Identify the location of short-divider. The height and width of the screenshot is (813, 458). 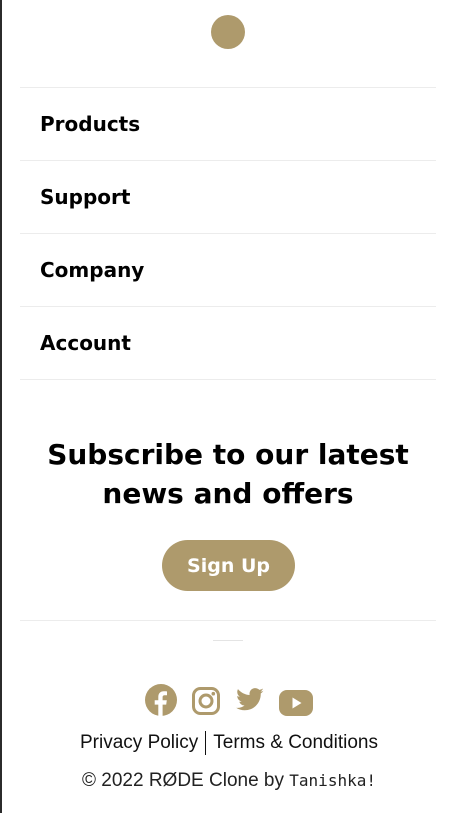
(228, 640).